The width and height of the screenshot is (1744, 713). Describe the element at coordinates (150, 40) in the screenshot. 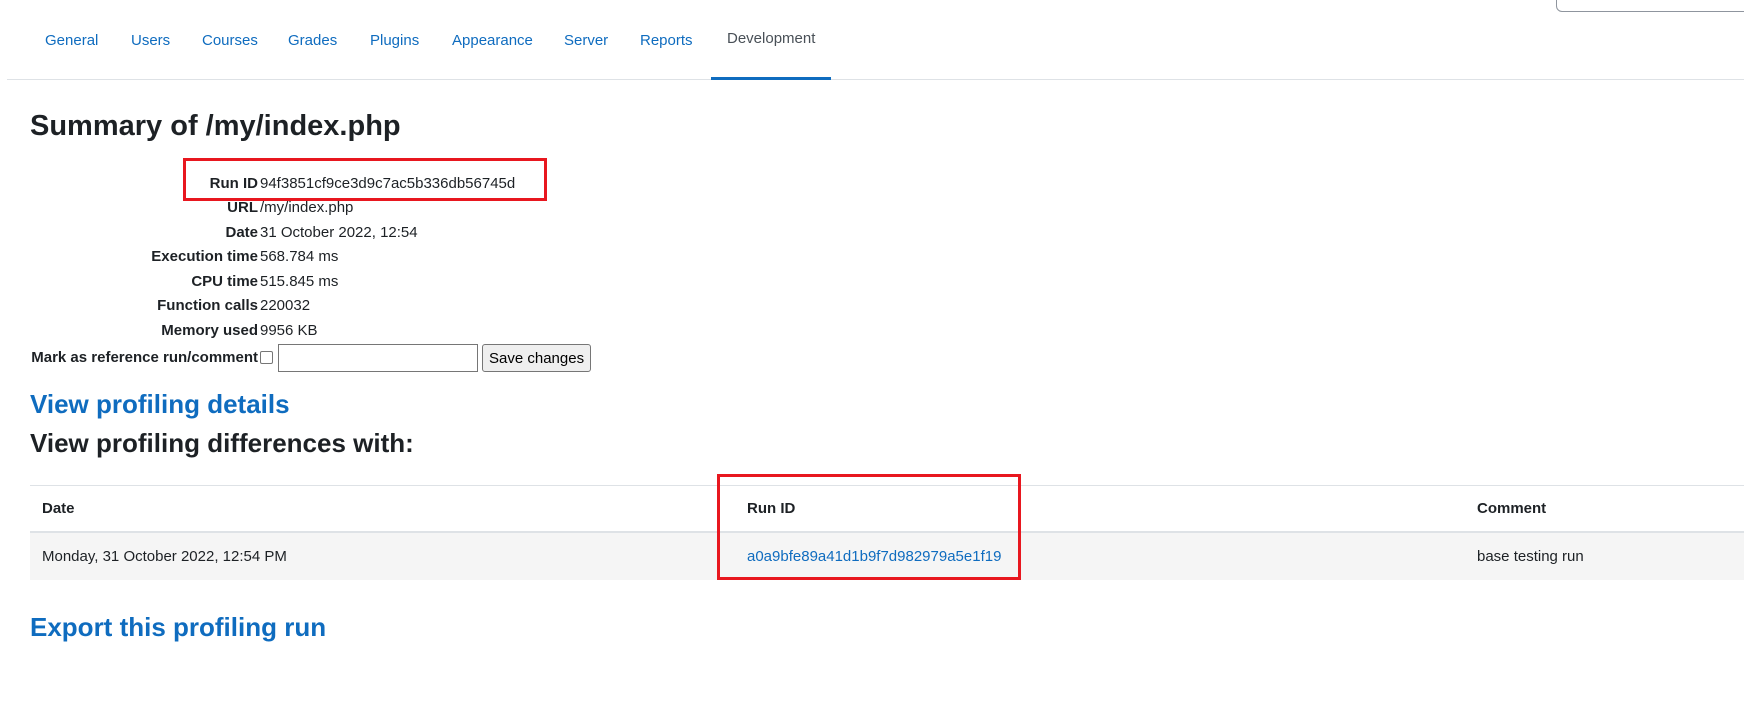

I see `tab-users: Users` at that location.